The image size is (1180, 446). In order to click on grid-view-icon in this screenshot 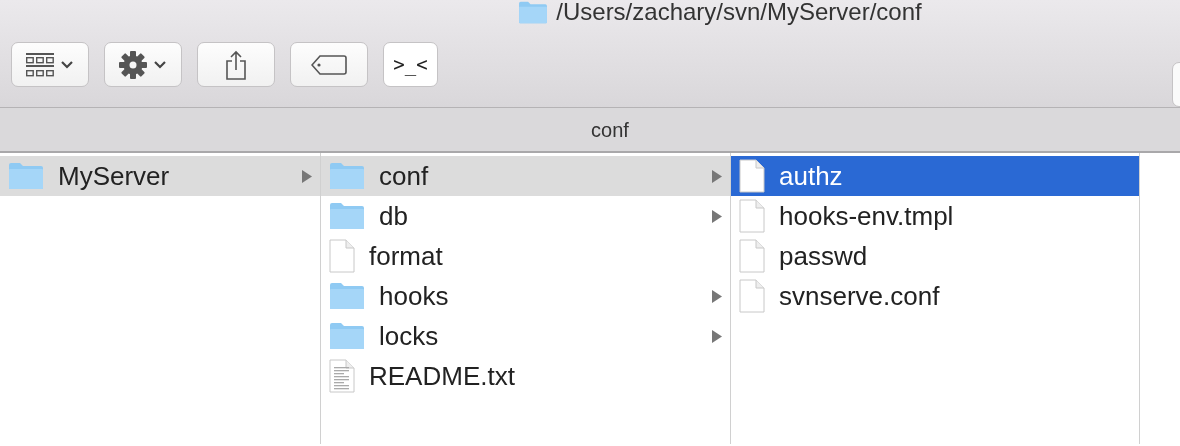, I will do `click(40, 64)`.